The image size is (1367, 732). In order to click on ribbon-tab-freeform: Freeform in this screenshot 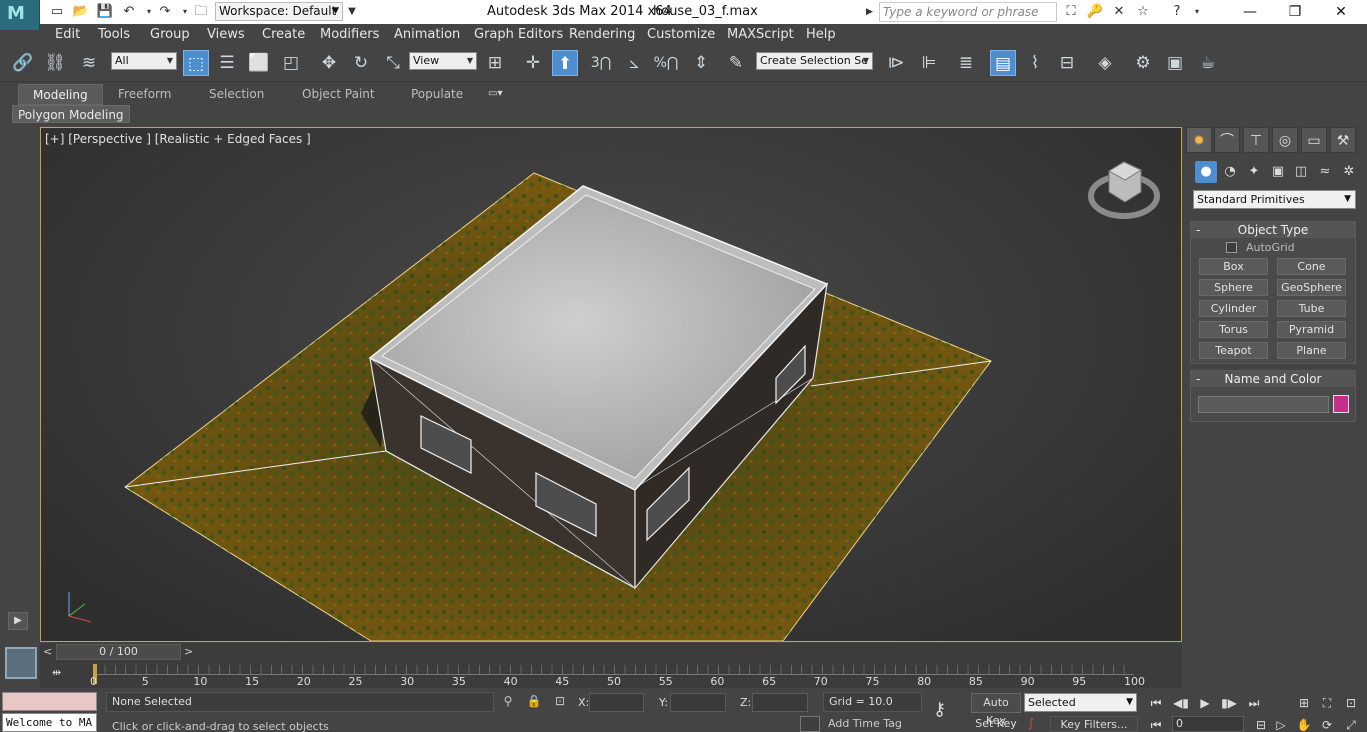, I will do `click(144, 94)`.